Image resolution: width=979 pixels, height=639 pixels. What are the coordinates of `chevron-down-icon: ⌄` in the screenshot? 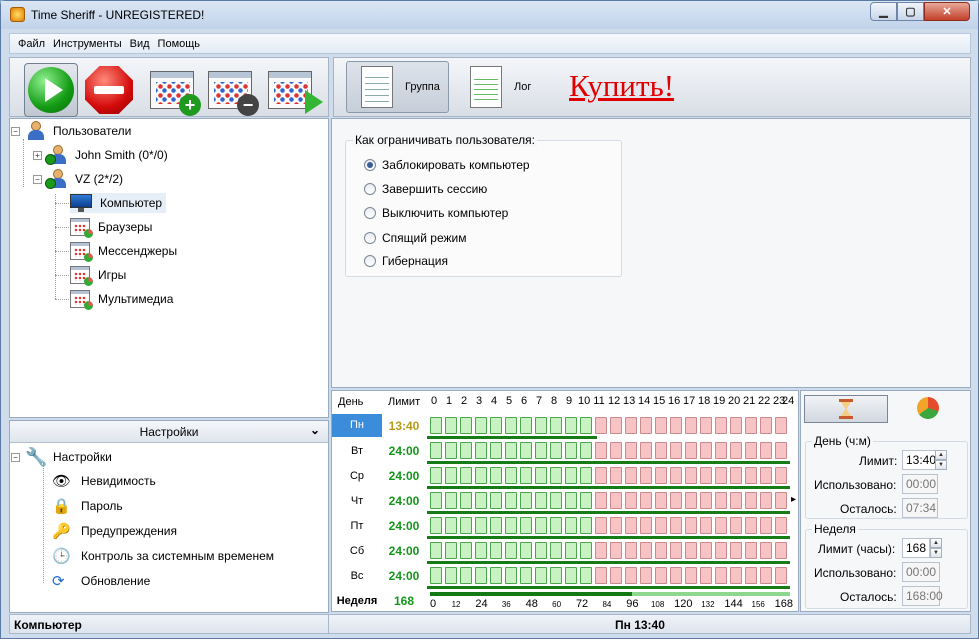 It's located at (315, 430).